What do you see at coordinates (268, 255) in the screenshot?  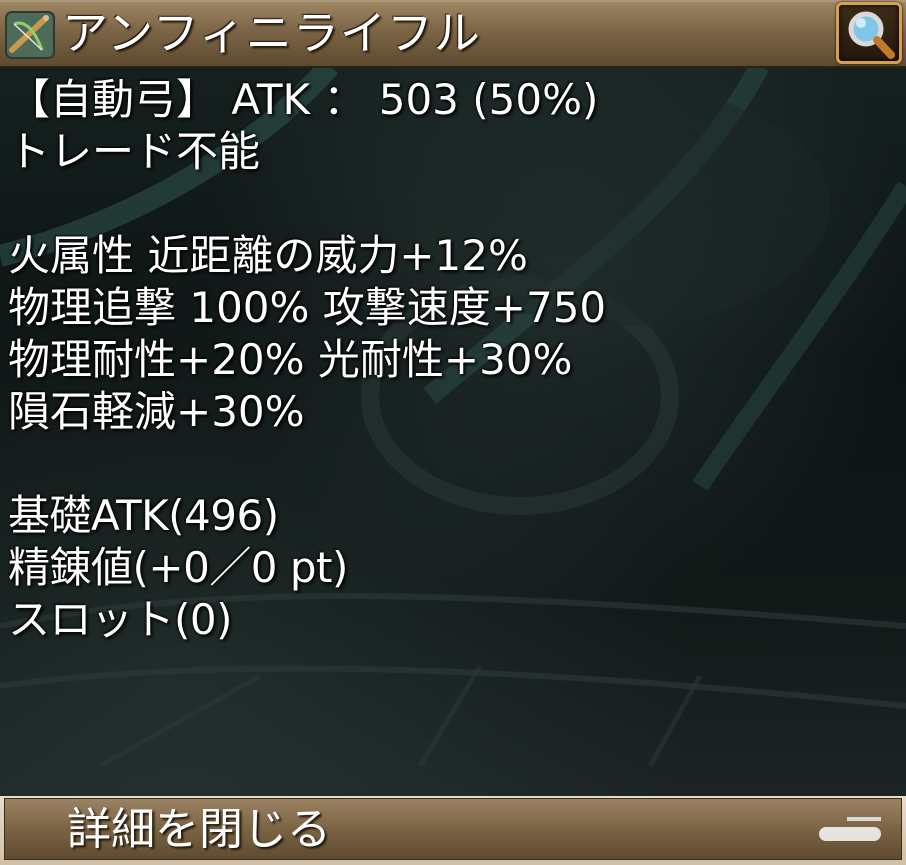 I see `effect-line: 火属性 近距離の威力+12%` at bounding box center [268, 255].